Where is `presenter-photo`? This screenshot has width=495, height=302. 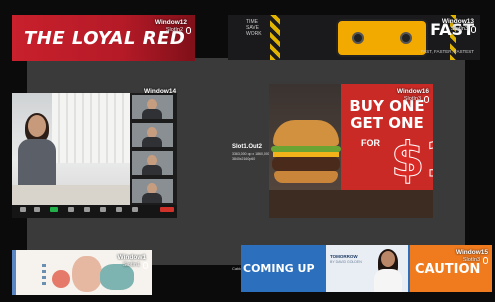
presenter-photo is located at coordinates (388, 270).